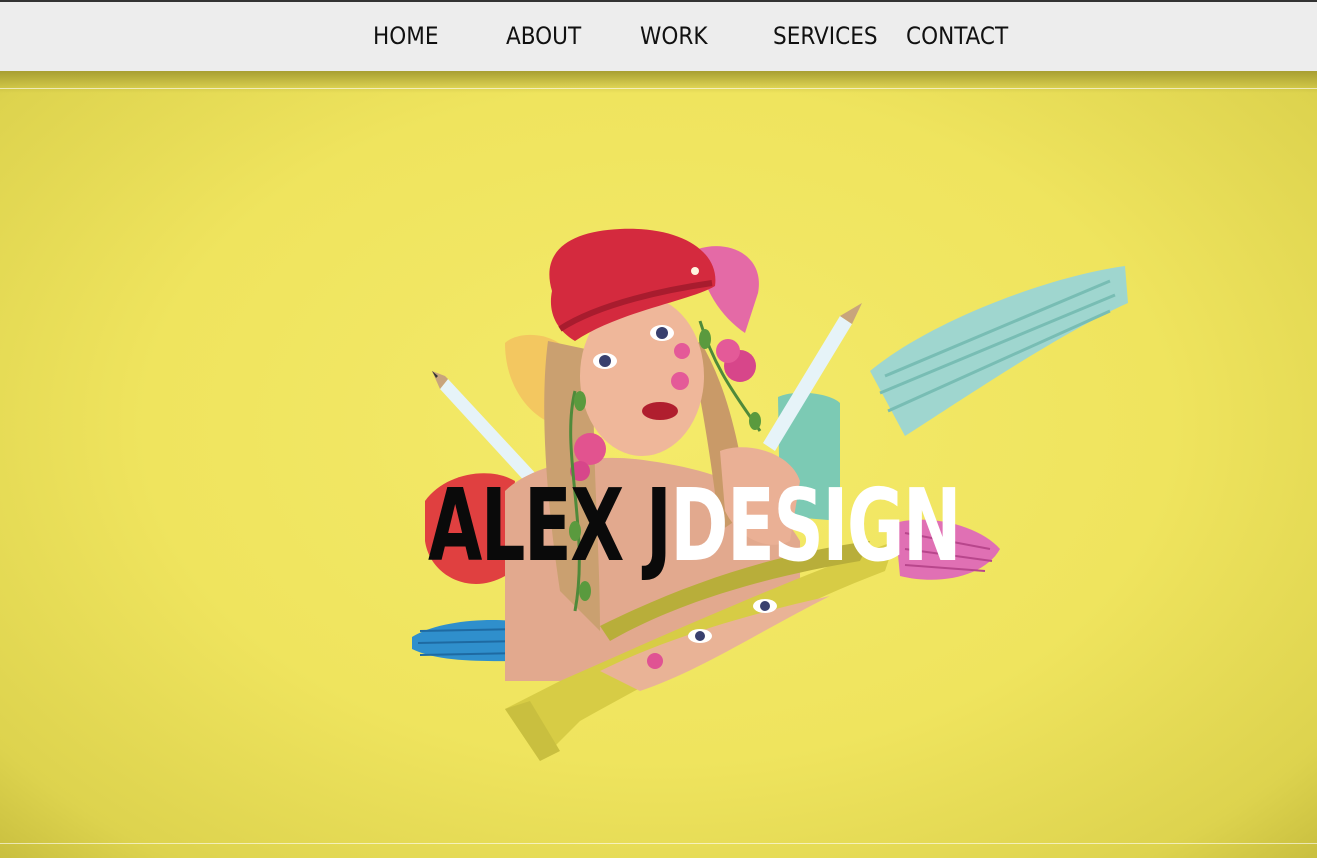  Describe the element at coordinates (815, 525) in the screenshot. I see `hero-title-second: DESIGN` at that location.